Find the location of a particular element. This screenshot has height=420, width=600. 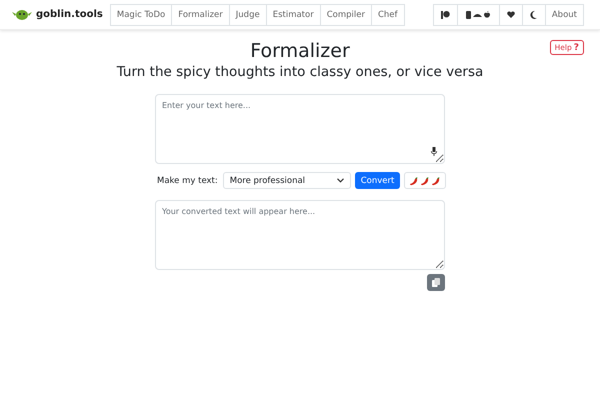

donate-button is located at coordinates (510, 15).